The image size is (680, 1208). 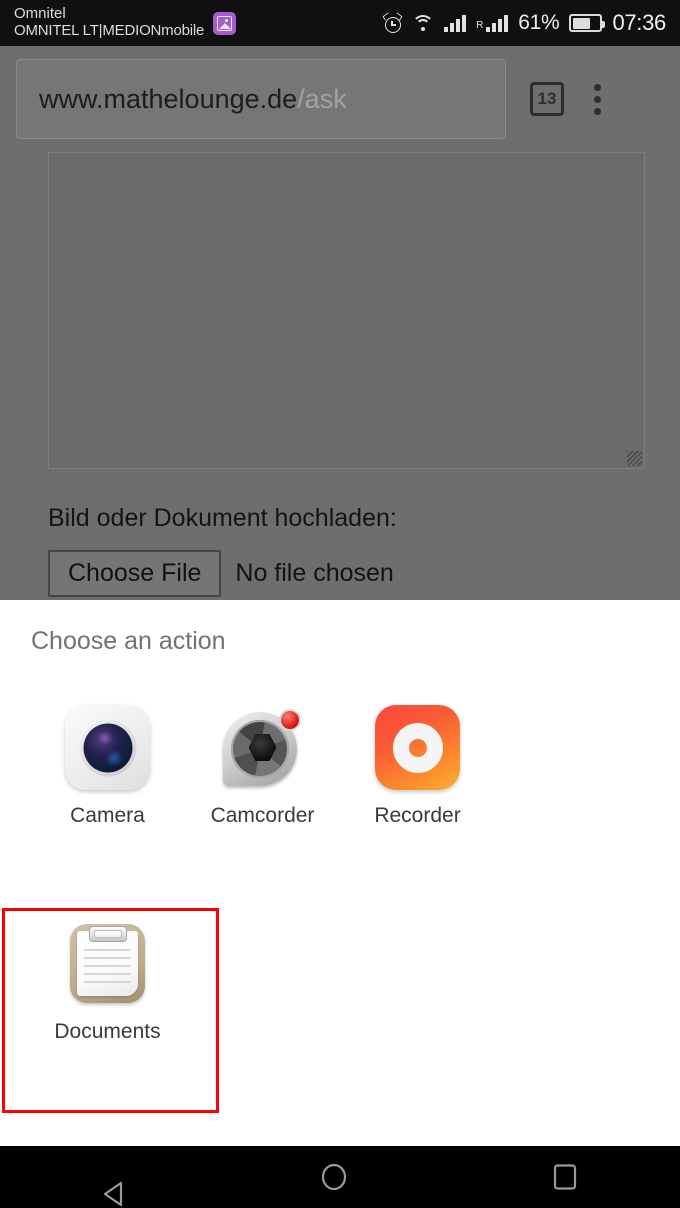 I want to click on carrier-line-2: OMNITEL LT|MEDIONmobile, so click(x=109, y=30).